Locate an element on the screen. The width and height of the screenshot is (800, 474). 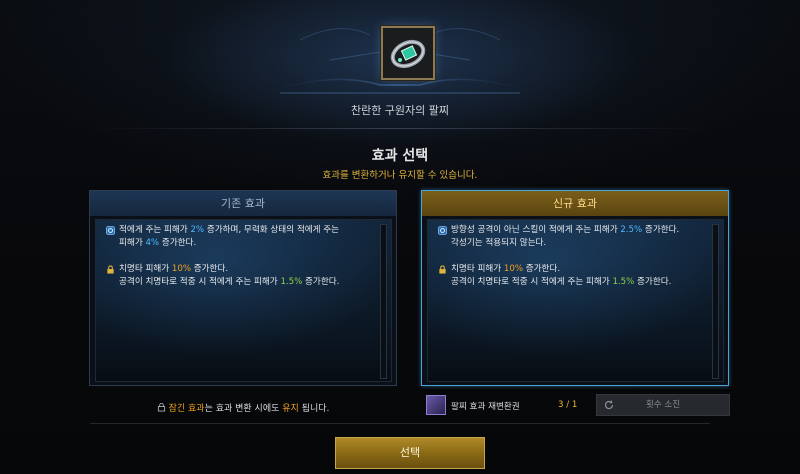
lock-note: 잠긴 효과는 효과 변환 시에도 유지 됩니다. is located at coordinates (243, 407).